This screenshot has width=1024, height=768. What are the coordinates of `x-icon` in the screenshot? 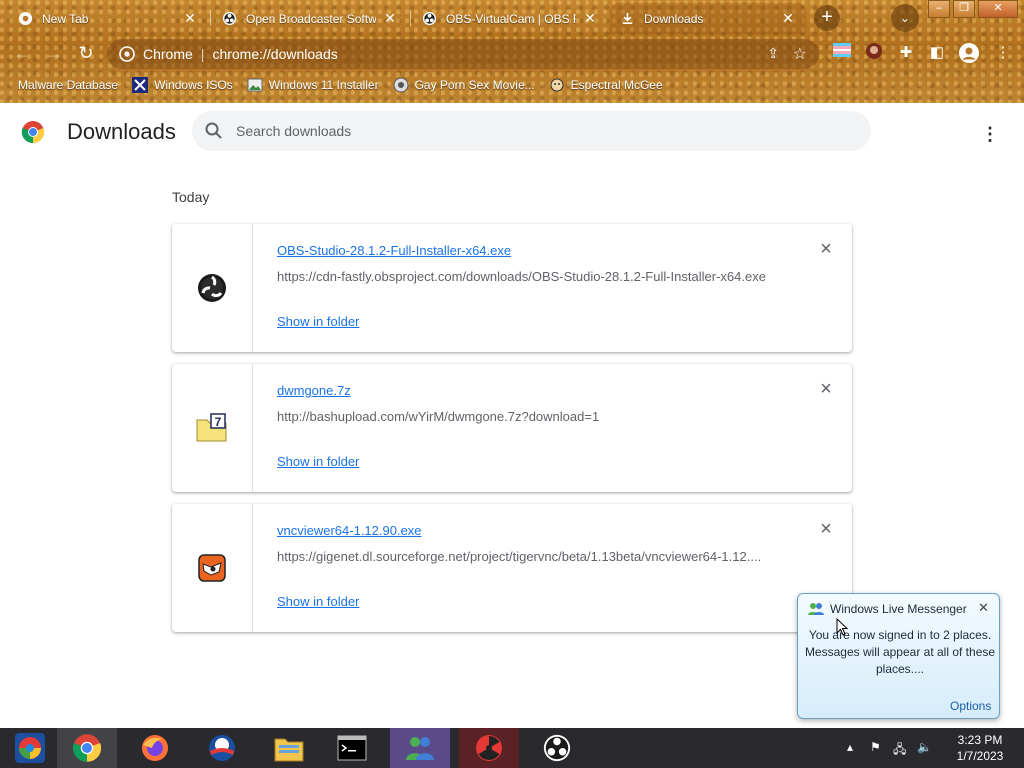 It's located at (140, 85).